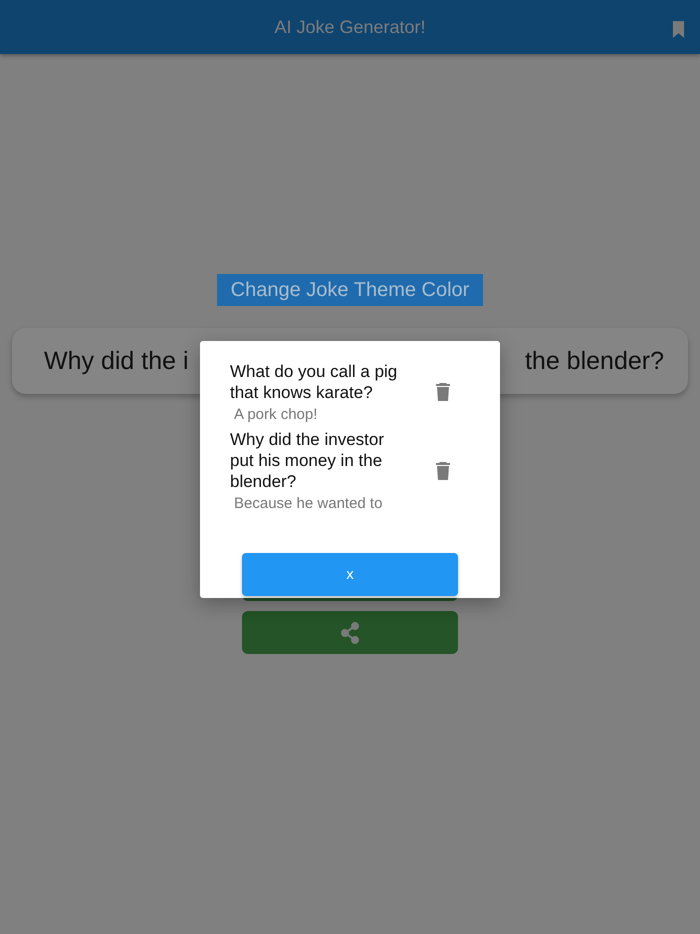 This screenshot has width=700, height=934. What do you see at coordinates (275, 414) in the screenshot?
I see `joke-answer: A pork chop!` at bounding box center [275, 414].